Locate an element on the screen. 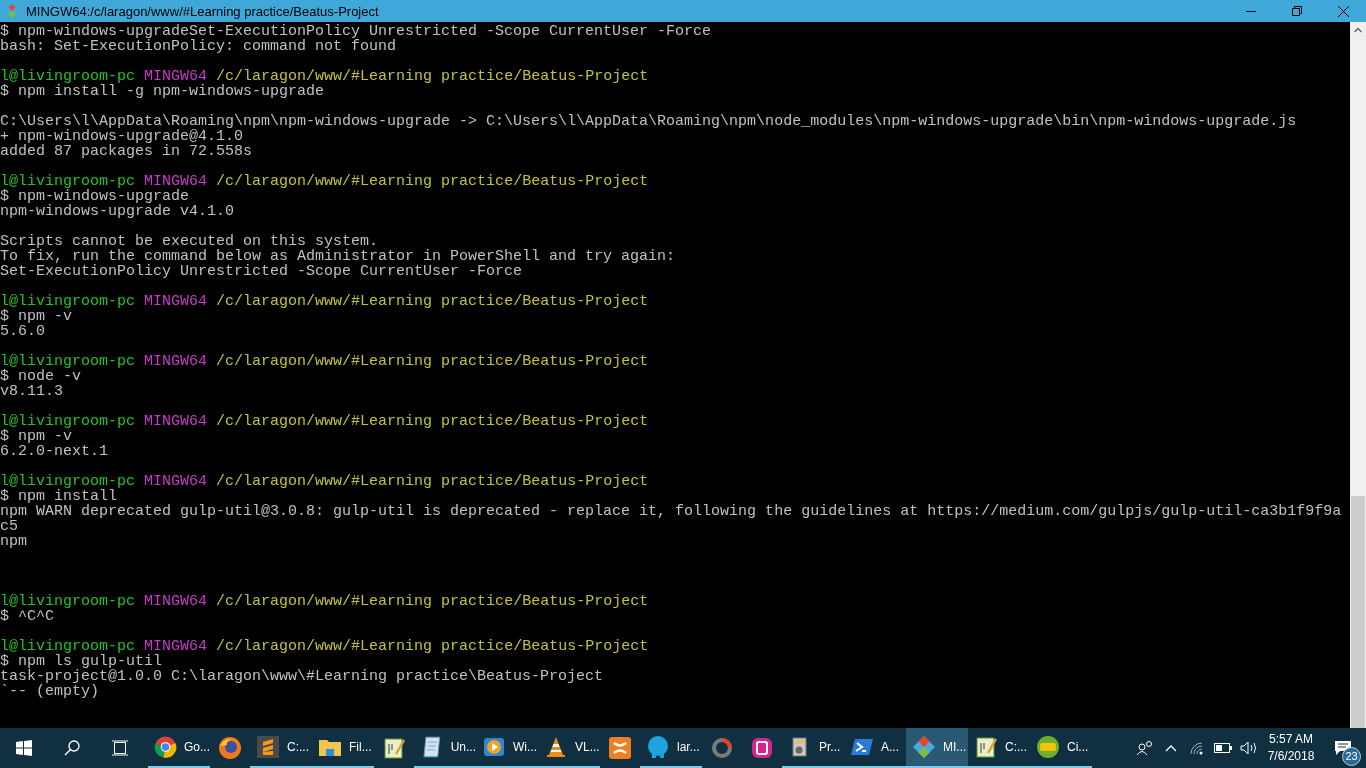 The width and height of the screenshot is (1366, 768). wifi-icon is located at coordinates (1197, 748).